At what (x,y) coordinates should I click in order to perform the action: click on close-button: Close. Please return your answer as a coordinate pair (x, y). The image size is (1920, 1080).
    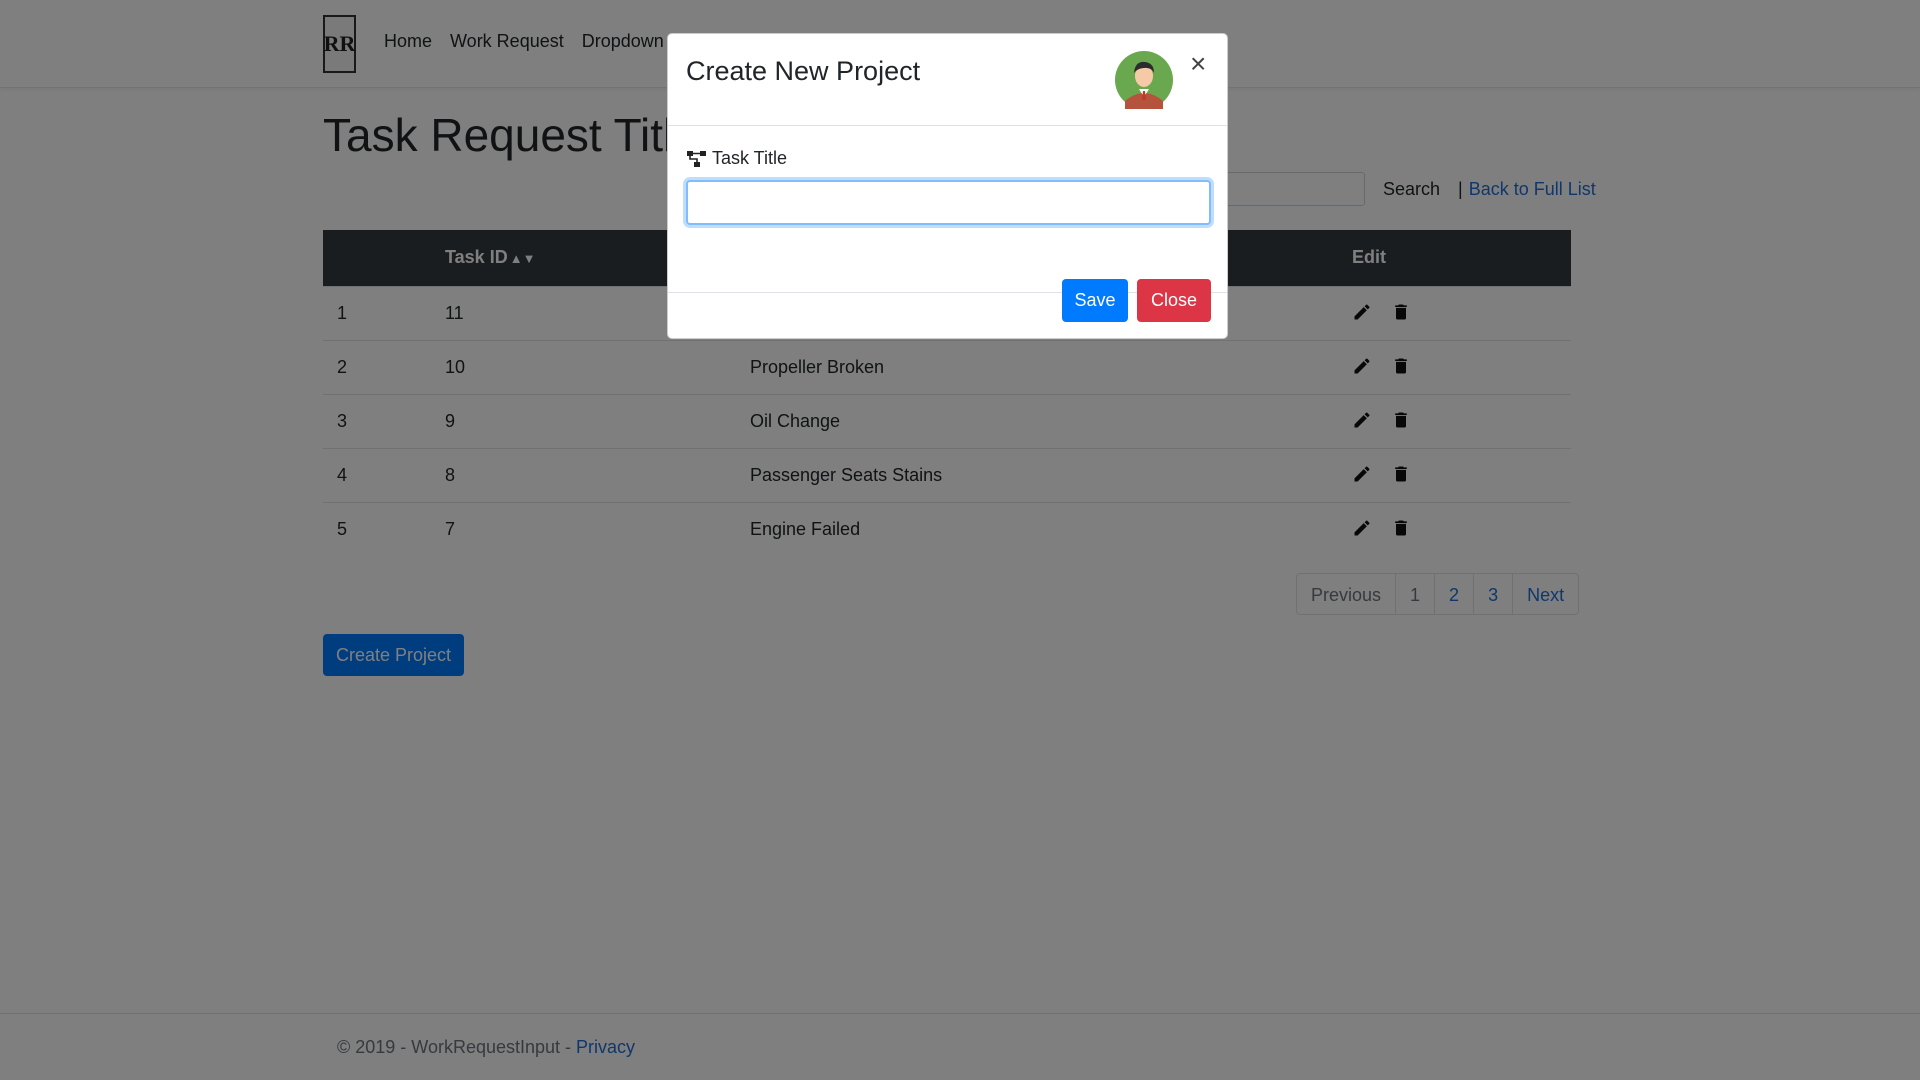
    Looking at the image, I should click on (1174, 300).